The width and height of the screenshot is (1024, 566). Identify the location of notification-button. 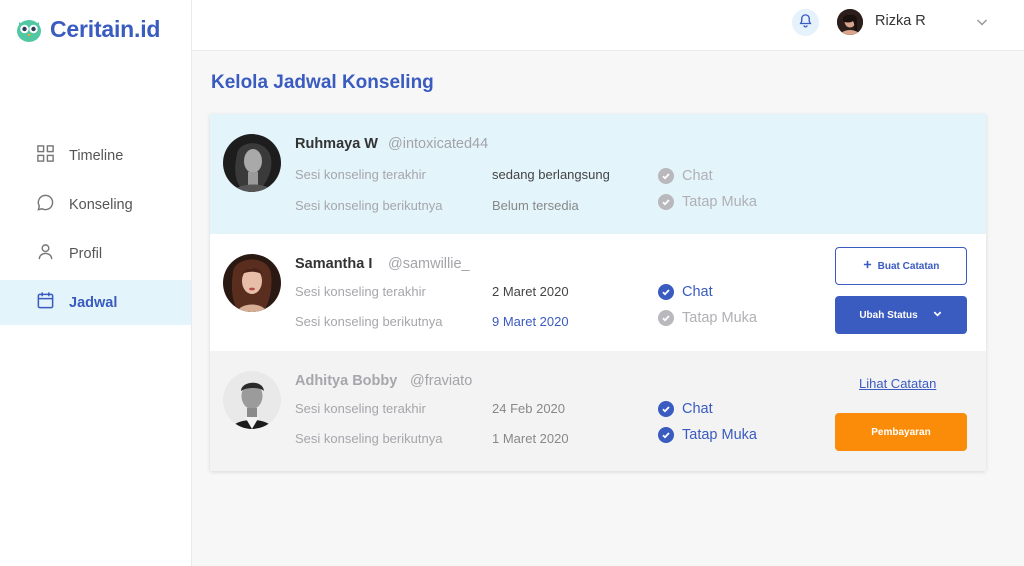
(805, 22).